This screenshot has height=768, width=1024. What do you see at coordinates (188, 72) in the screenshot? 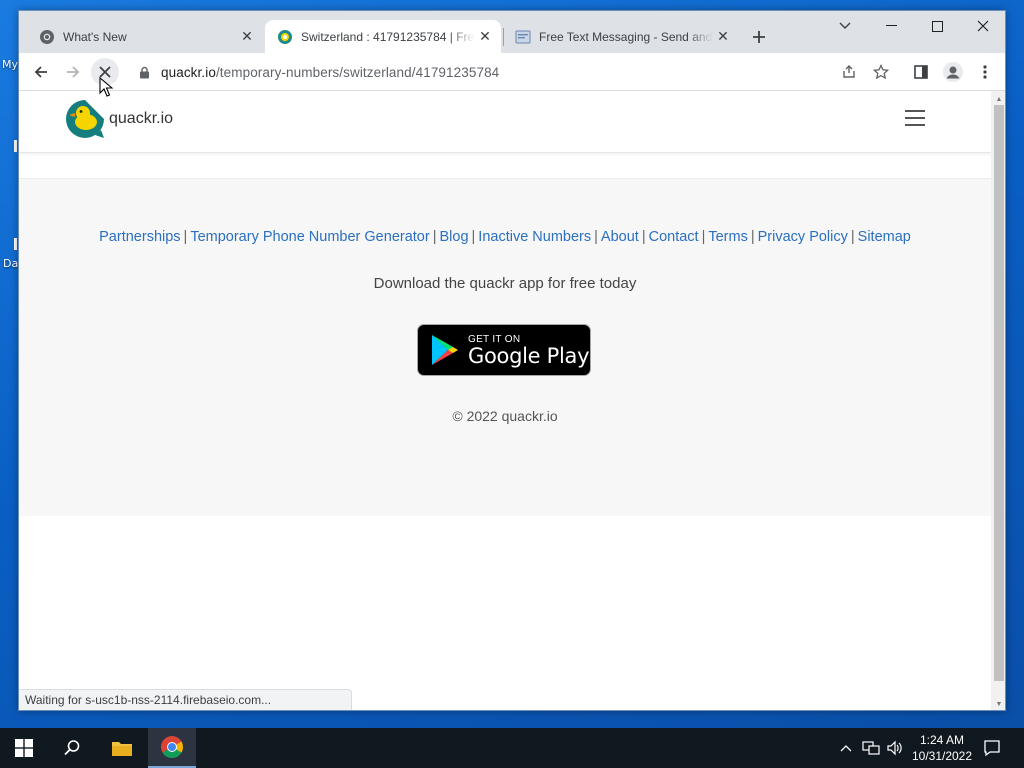
I see `url-host: quackr.io` at bounding box center [188, 72].